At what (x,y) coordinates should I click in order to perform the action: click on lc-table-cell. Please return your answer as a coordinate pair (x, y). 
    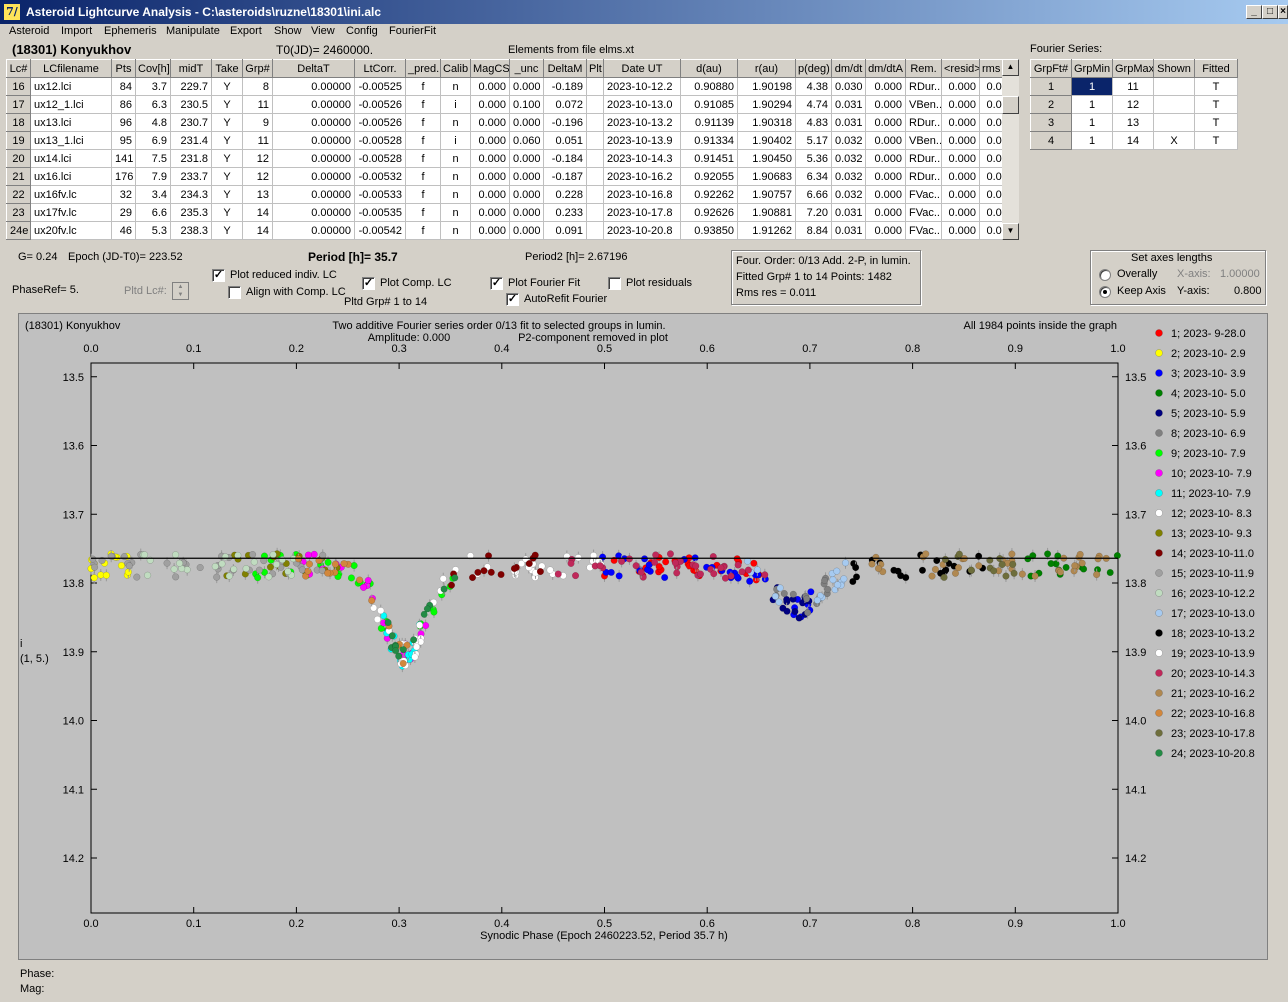
    Looking at the image, I should click on (595, 86).